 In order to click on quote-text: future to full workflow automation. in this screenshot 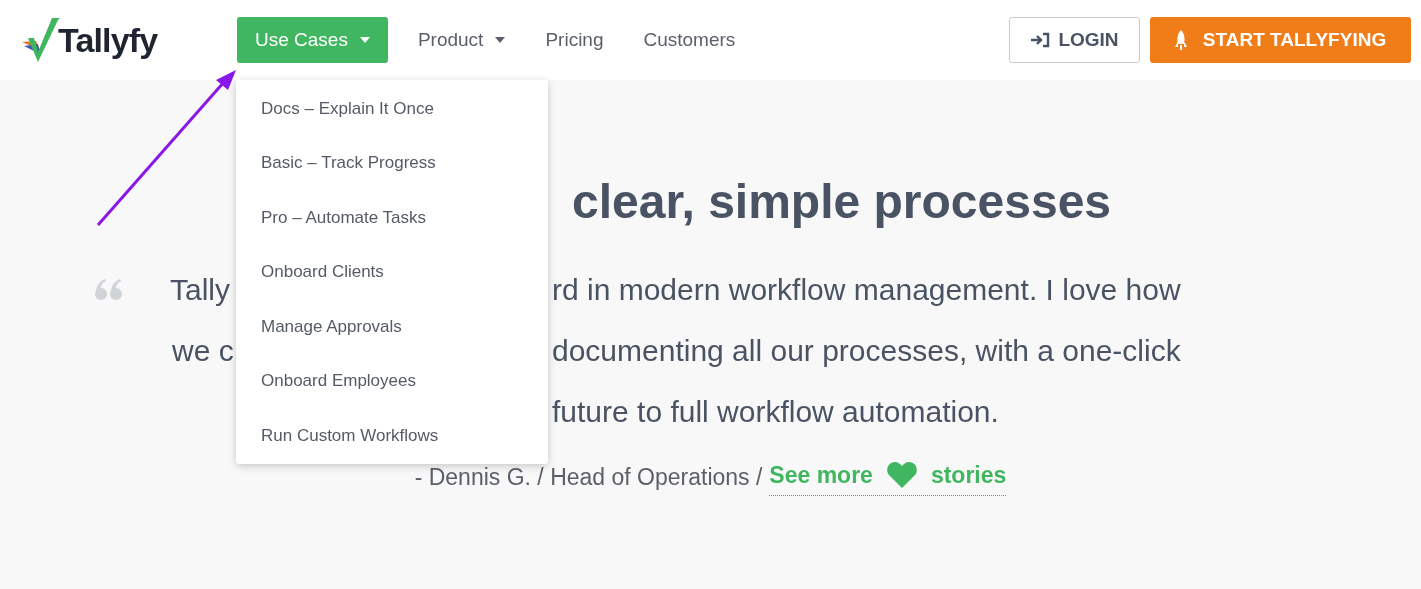, I will do `click(775, 412)`.